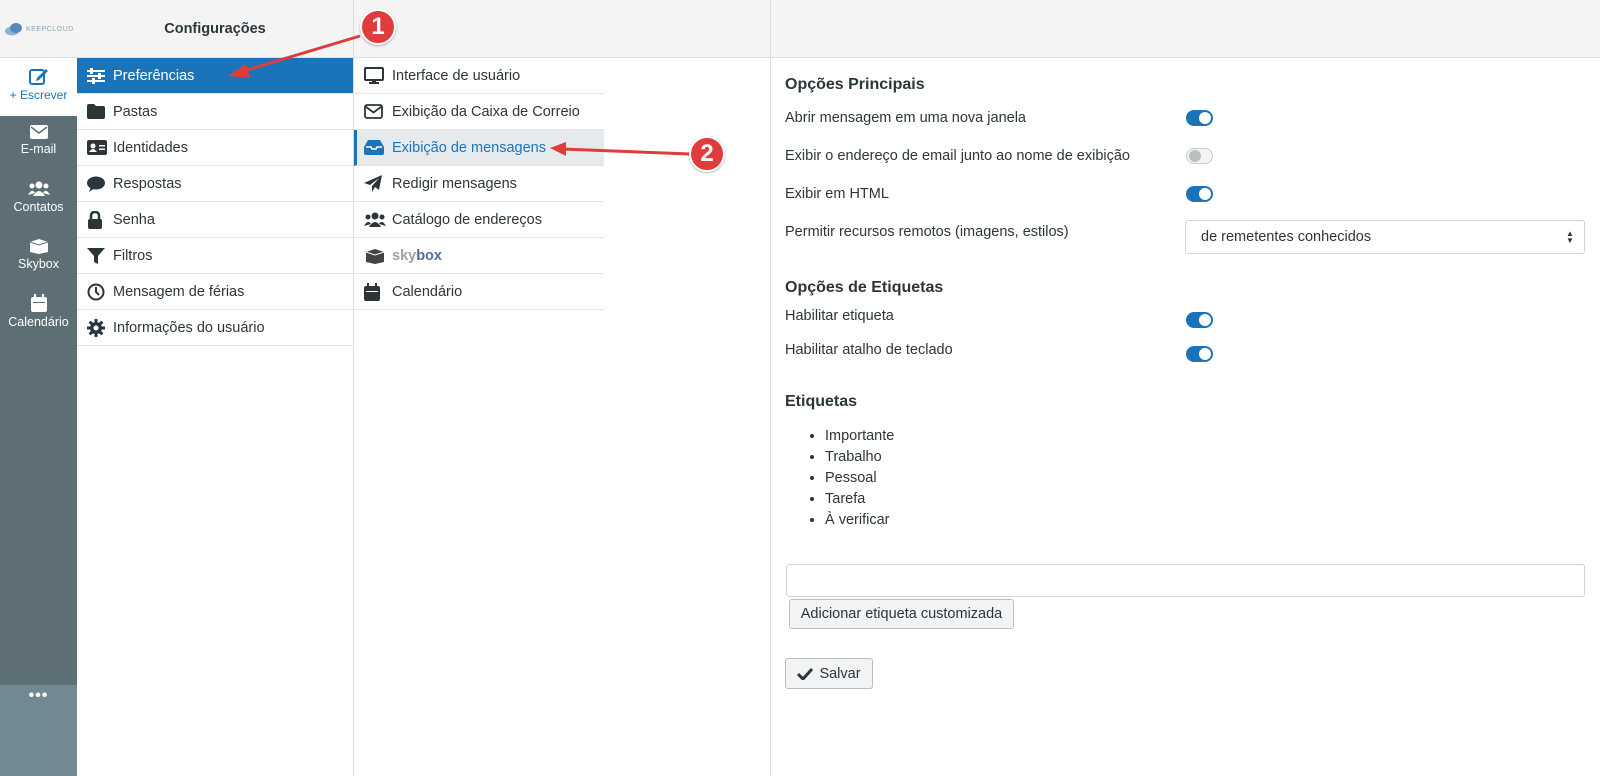  I want to click on section-label: Exibição da Caixa de Correio, so click(486, 111).